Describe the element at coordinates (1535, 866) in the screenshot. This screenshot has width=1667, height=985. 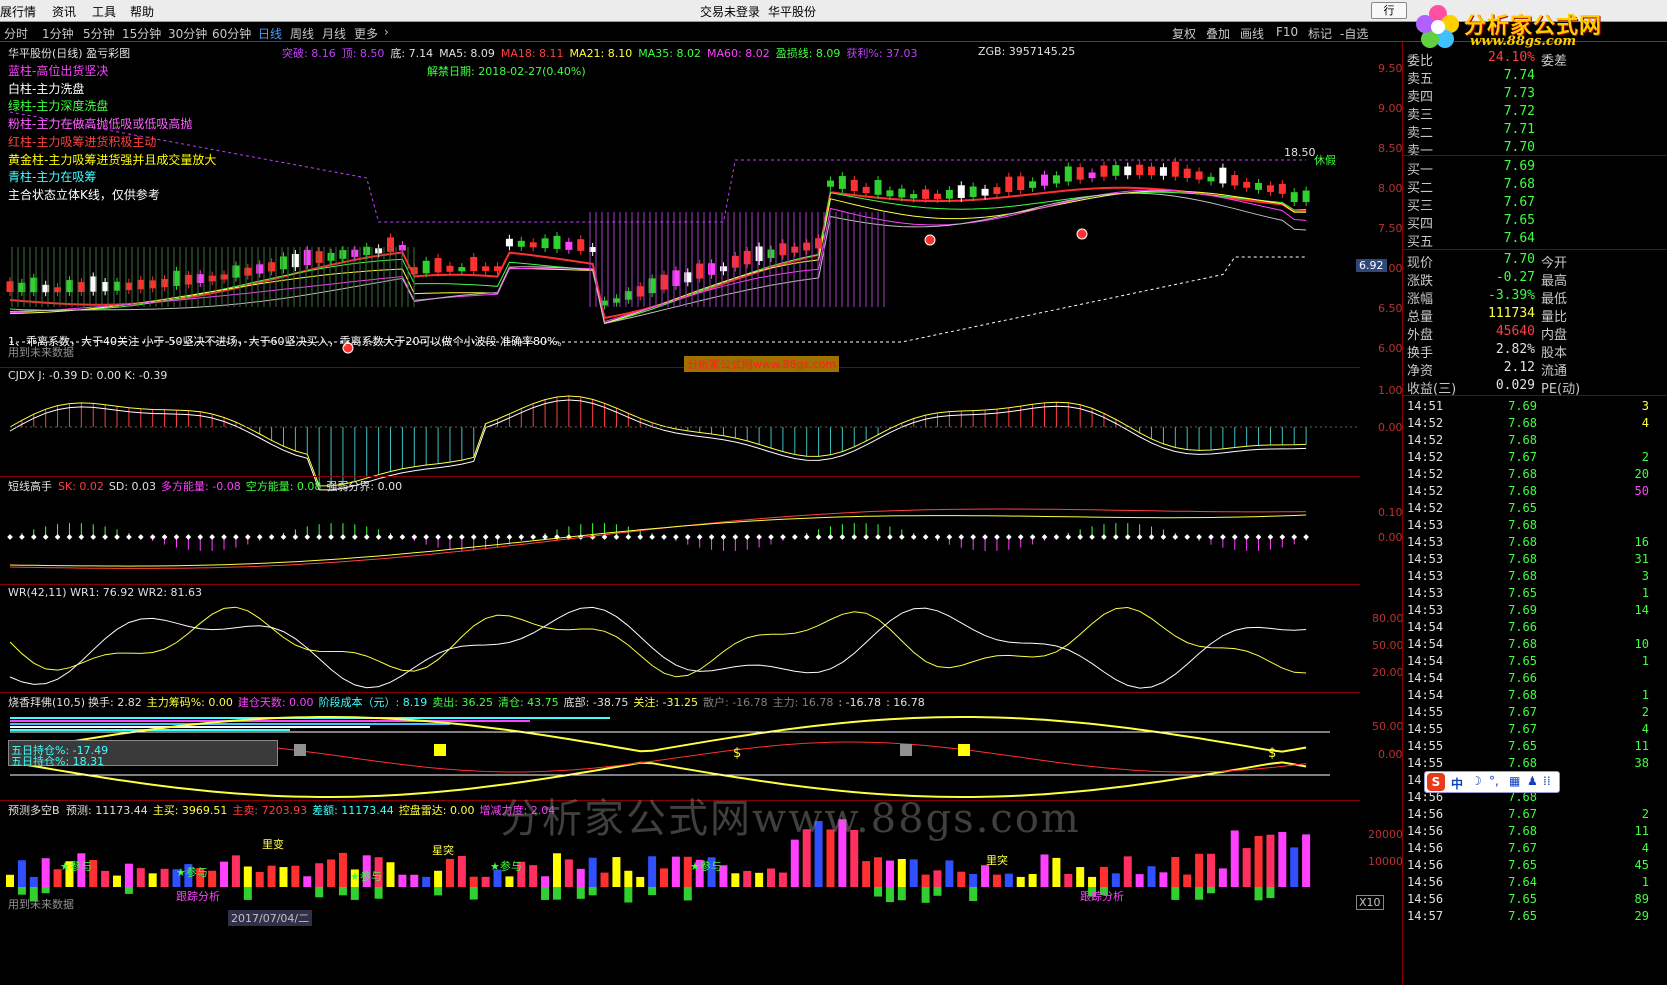
I see `tick-row: 14:56 7.65 45` at that location.